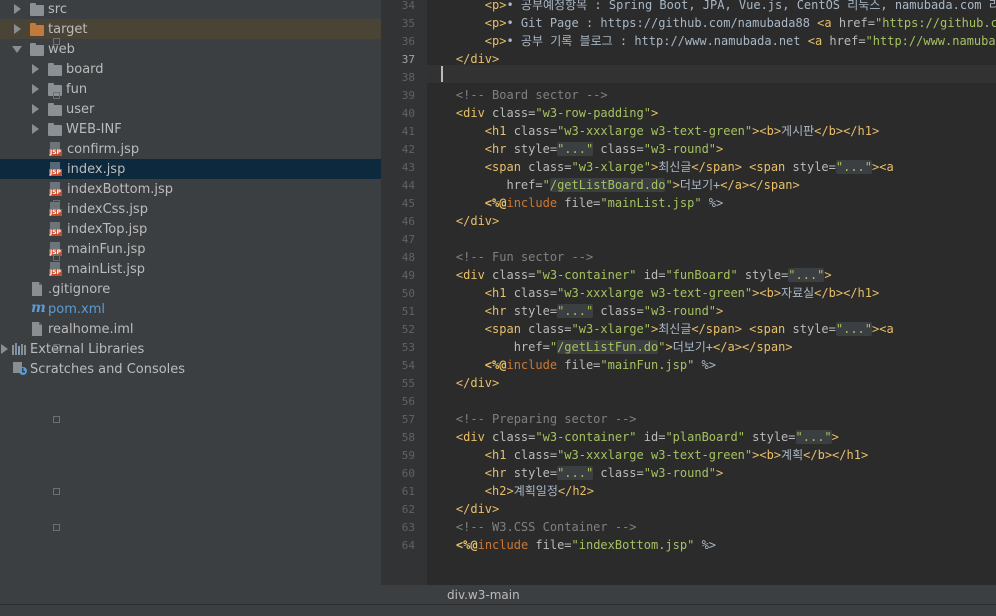 The width and height of the screenshot is (996, 616). I want to click on code-line: <!-- W3.CSS Container -->, so click(546, 527).